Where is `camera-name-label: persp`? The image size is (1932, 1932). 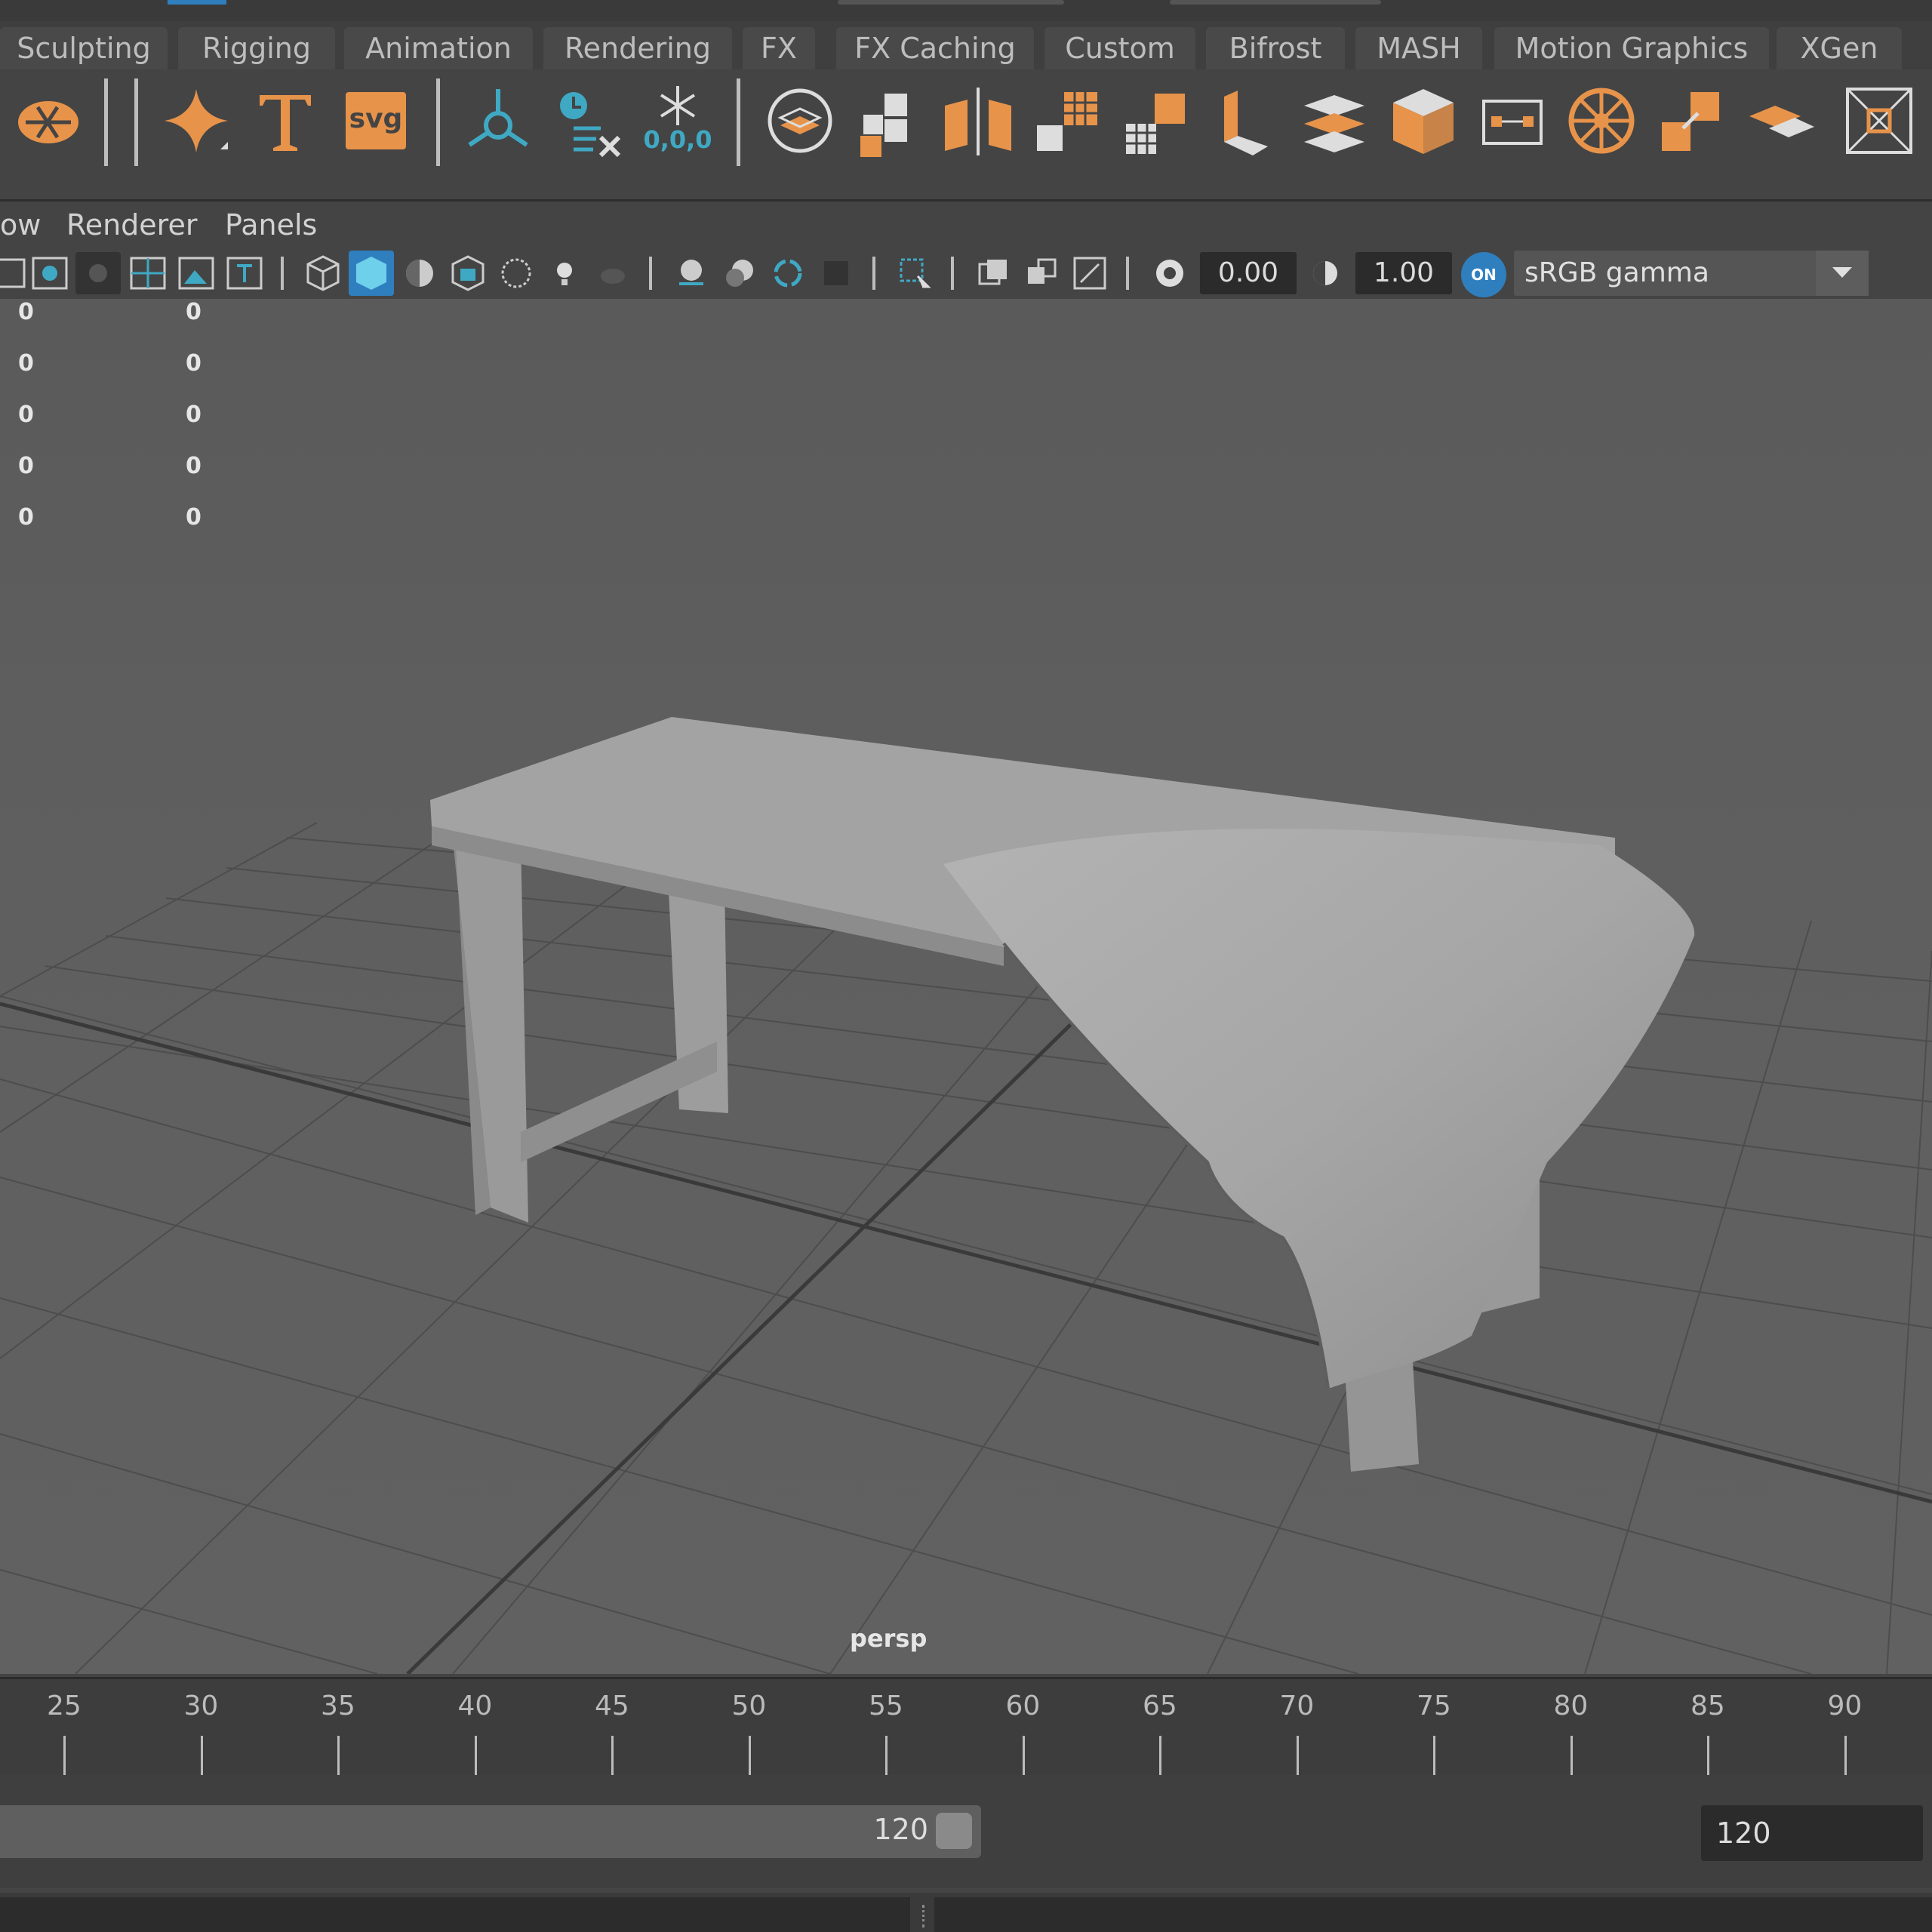 camera-name-label: persp is located at coordinates (889, 1638).